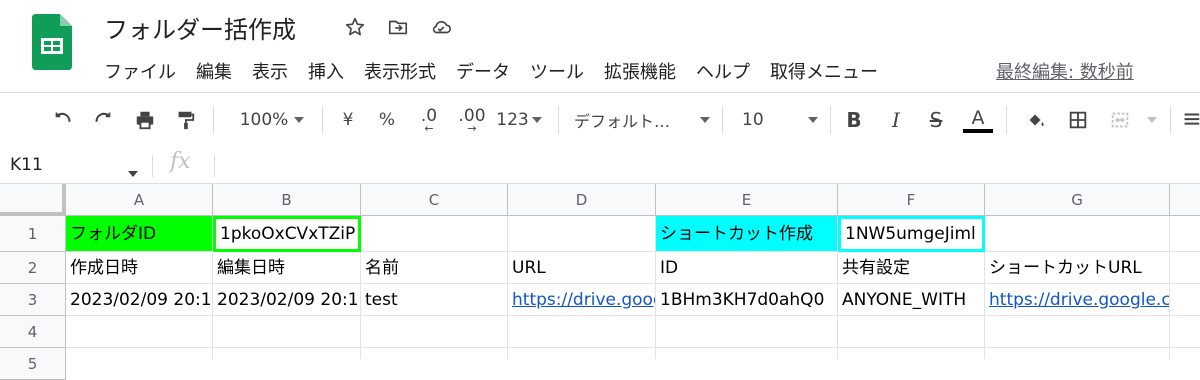 Image resolution: width=1200 pixels, height=380 pixels. I want to click on cell-g4, so click(1077, 332).